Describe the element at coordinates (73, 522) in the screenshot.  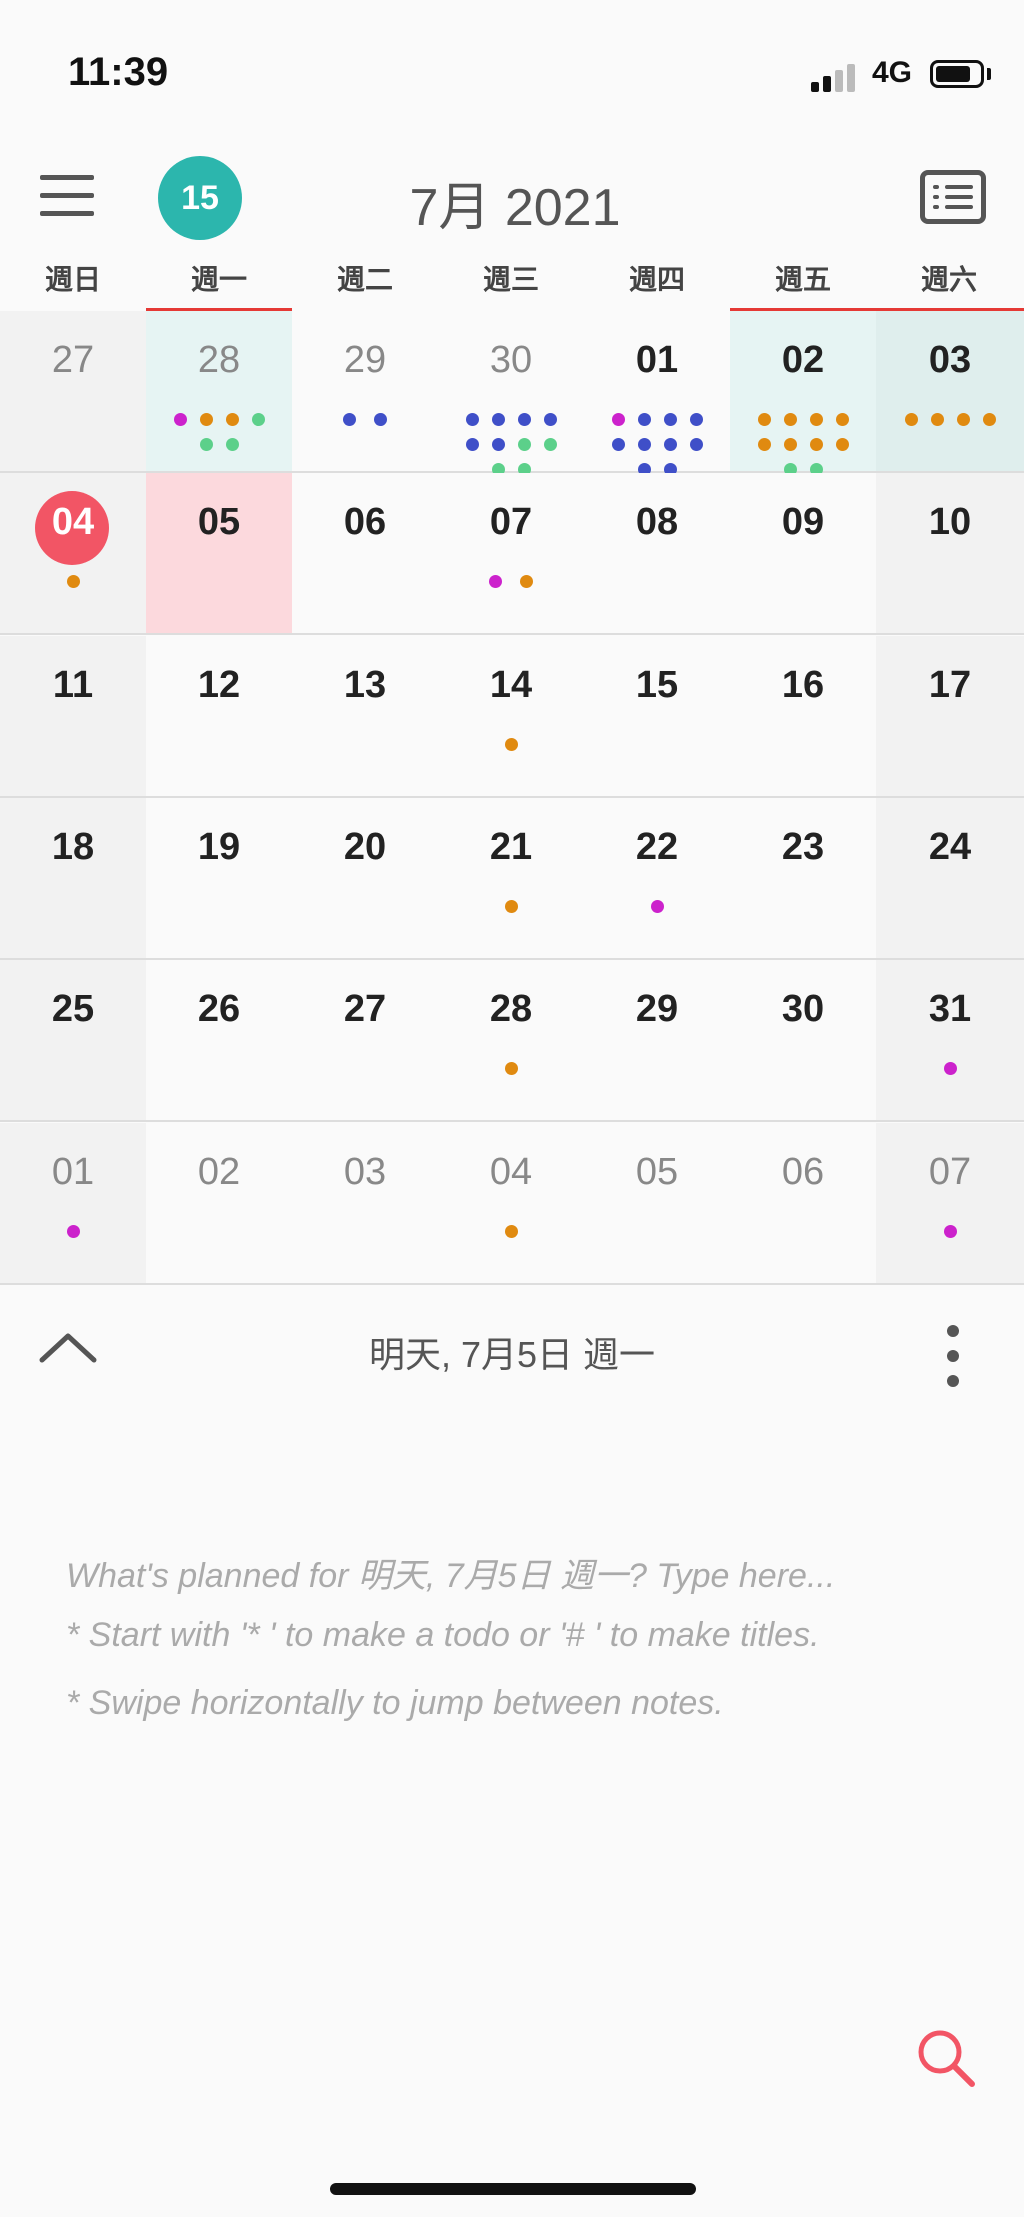
I see `day-number: 04` at that location.